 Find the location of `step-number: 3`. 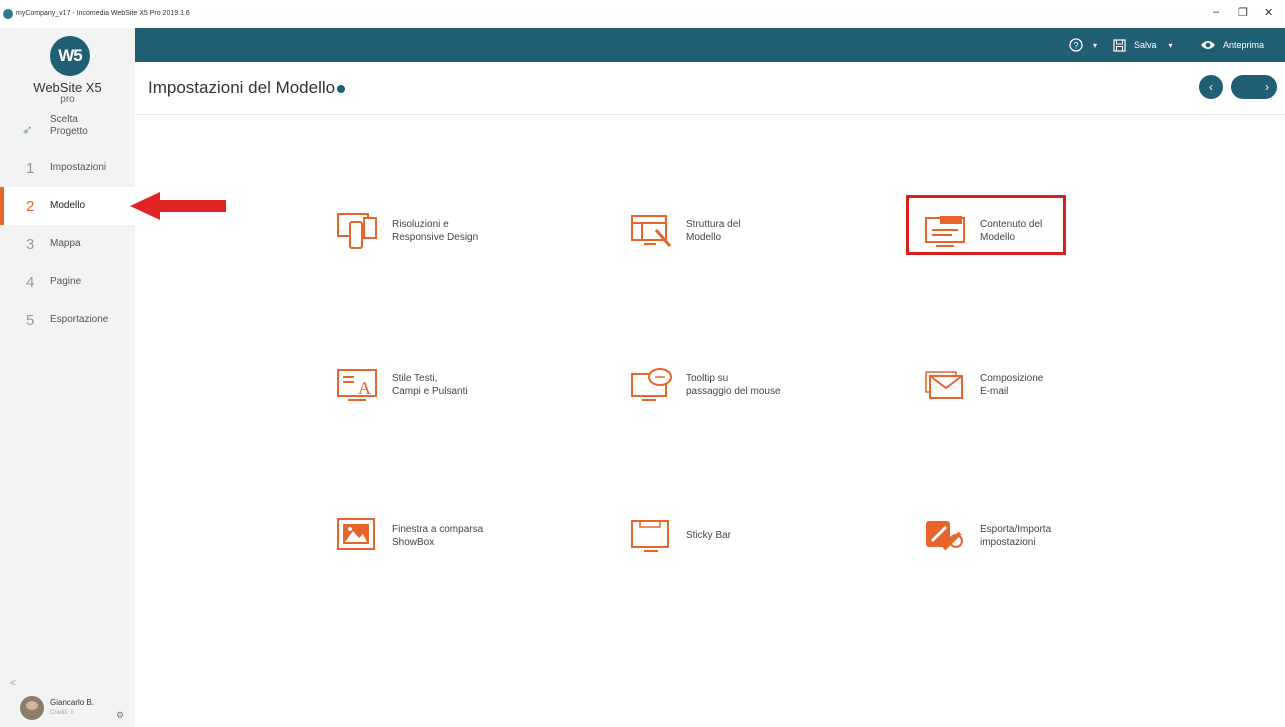

step-number: 3 is located at coordinates (30, 244).